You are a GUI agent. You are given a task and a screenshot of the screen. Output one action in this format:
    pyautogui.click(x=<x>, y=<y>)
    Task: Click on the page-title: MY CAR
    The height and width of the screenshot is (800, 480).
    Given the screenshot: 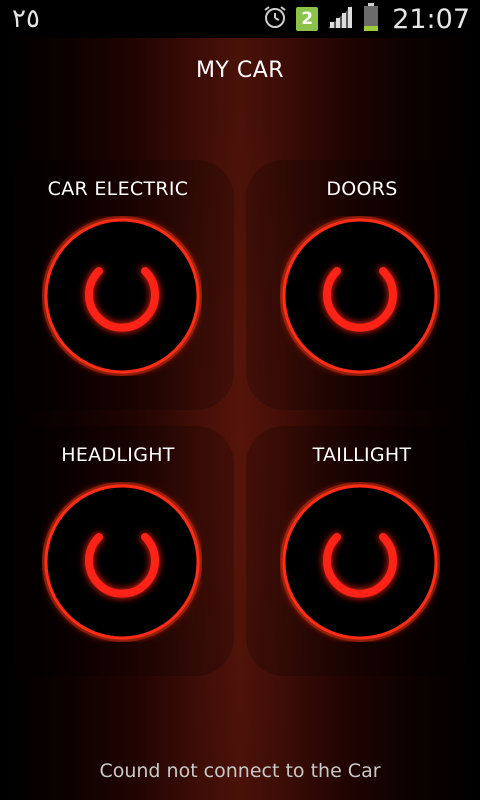 What is the action you would take?
    pyautogui.click(x=240, y=70)
    